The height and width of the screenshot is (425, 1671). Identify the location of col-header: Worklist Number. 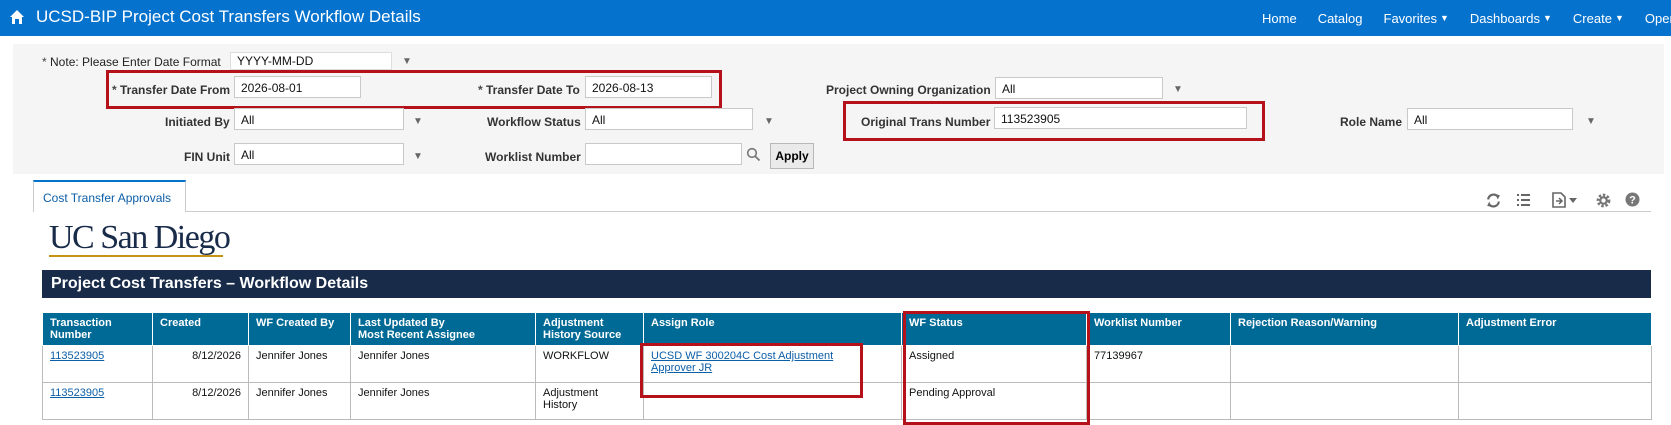
(1158, 329).